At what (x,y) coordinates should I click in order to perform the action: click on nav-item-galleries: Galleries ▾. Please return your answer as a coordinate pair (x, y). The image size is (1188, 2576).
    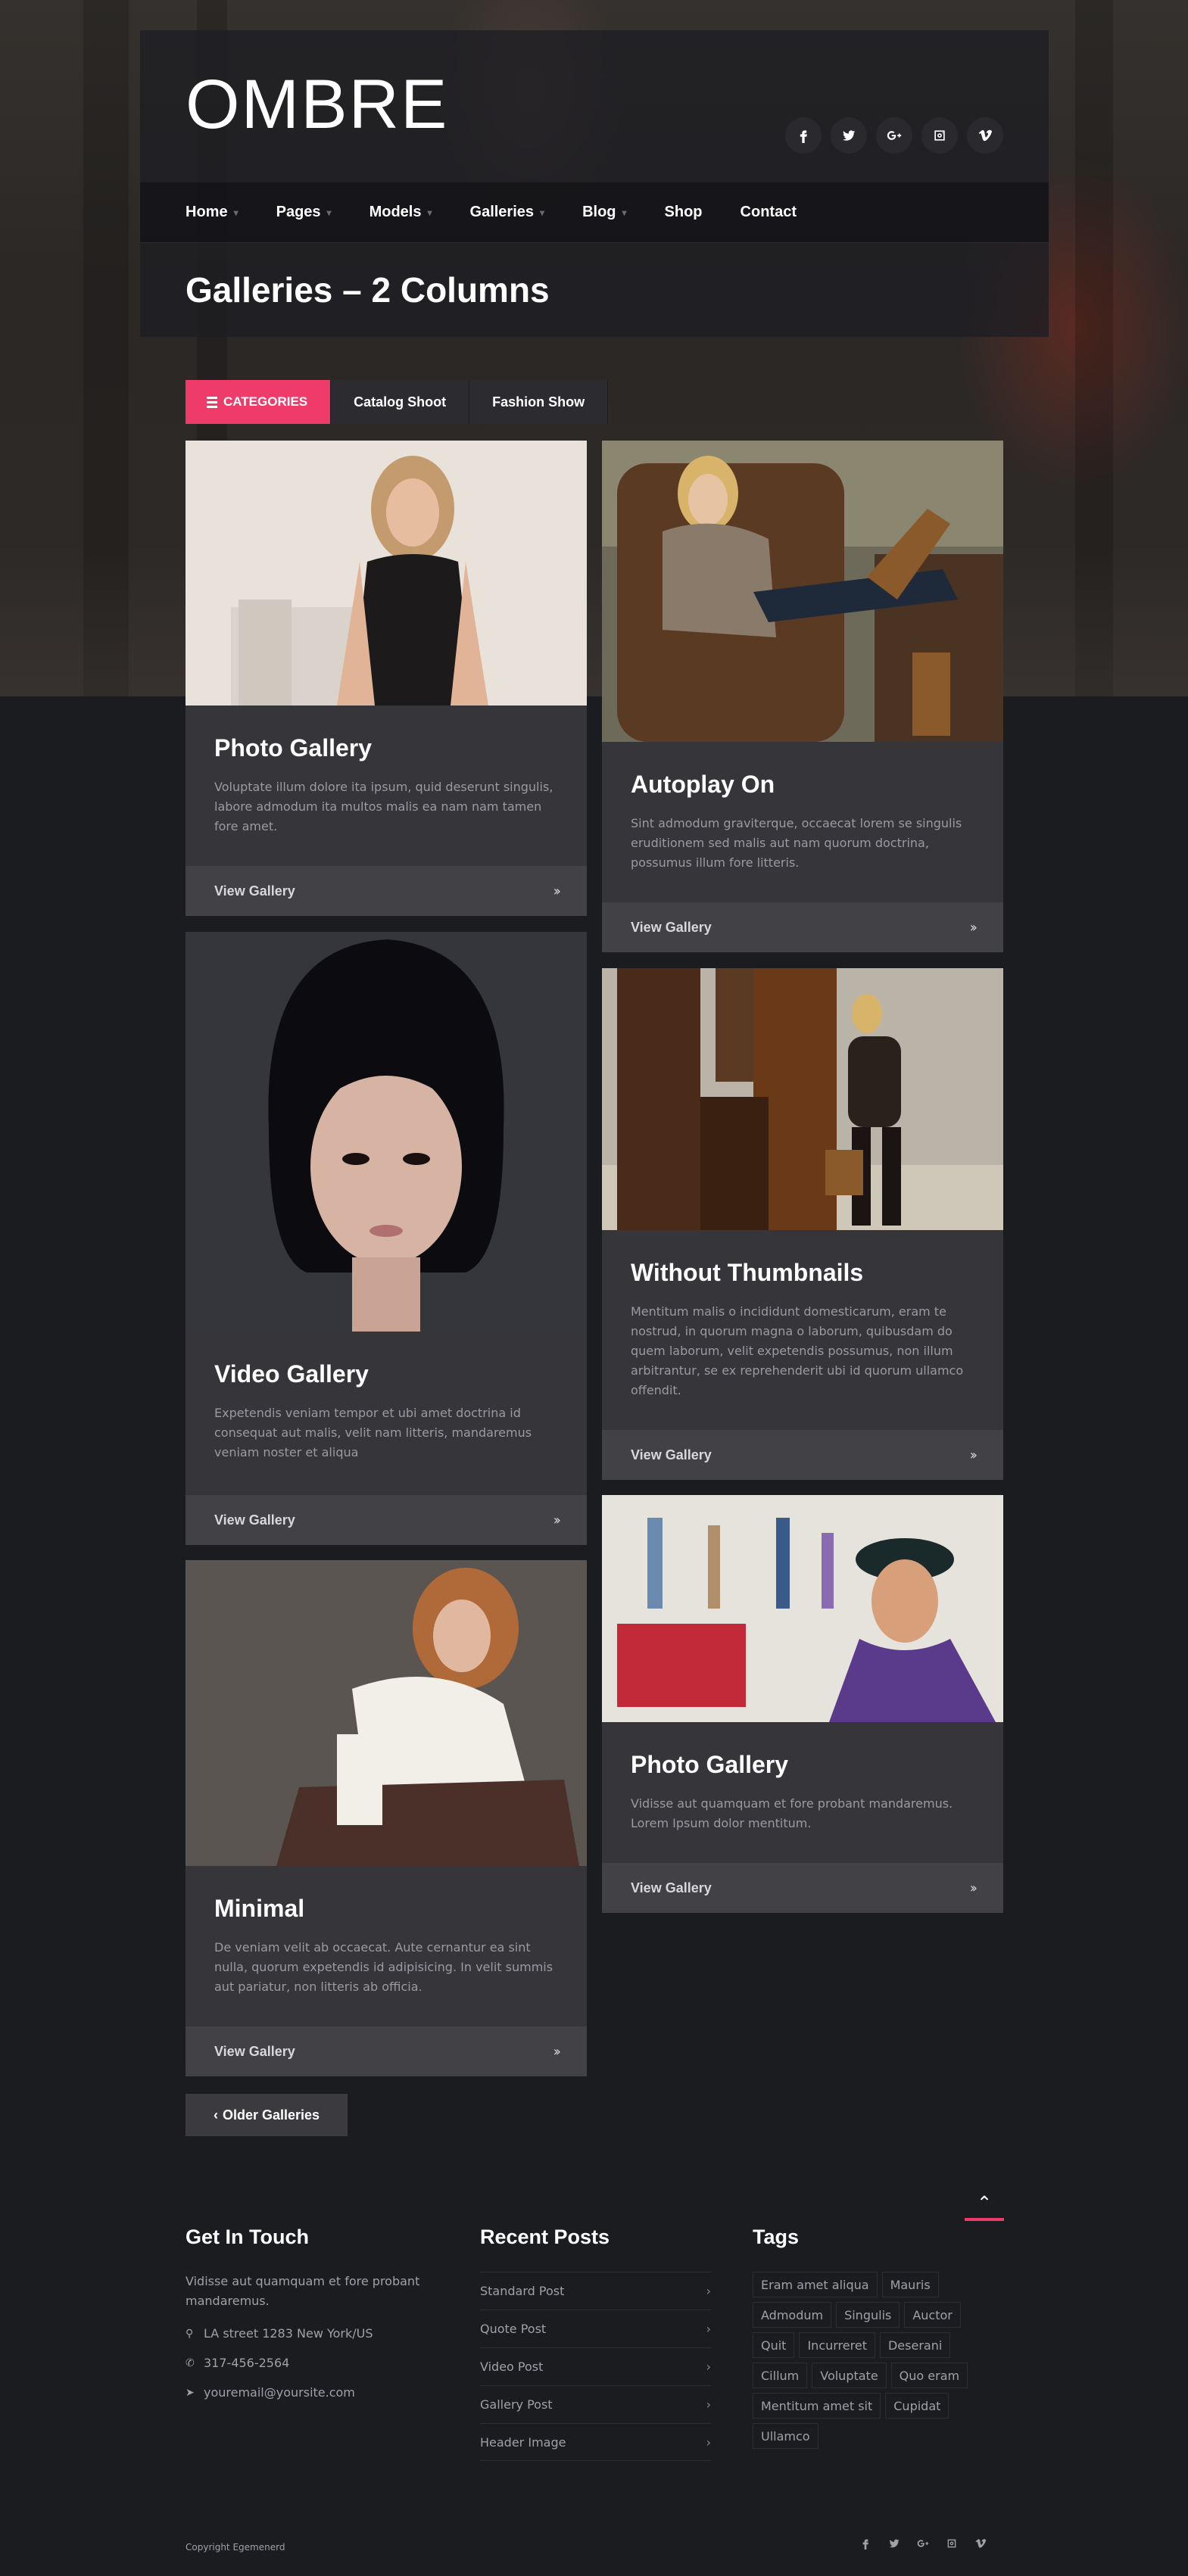
    Looking at the image, I should click on (507, 212).